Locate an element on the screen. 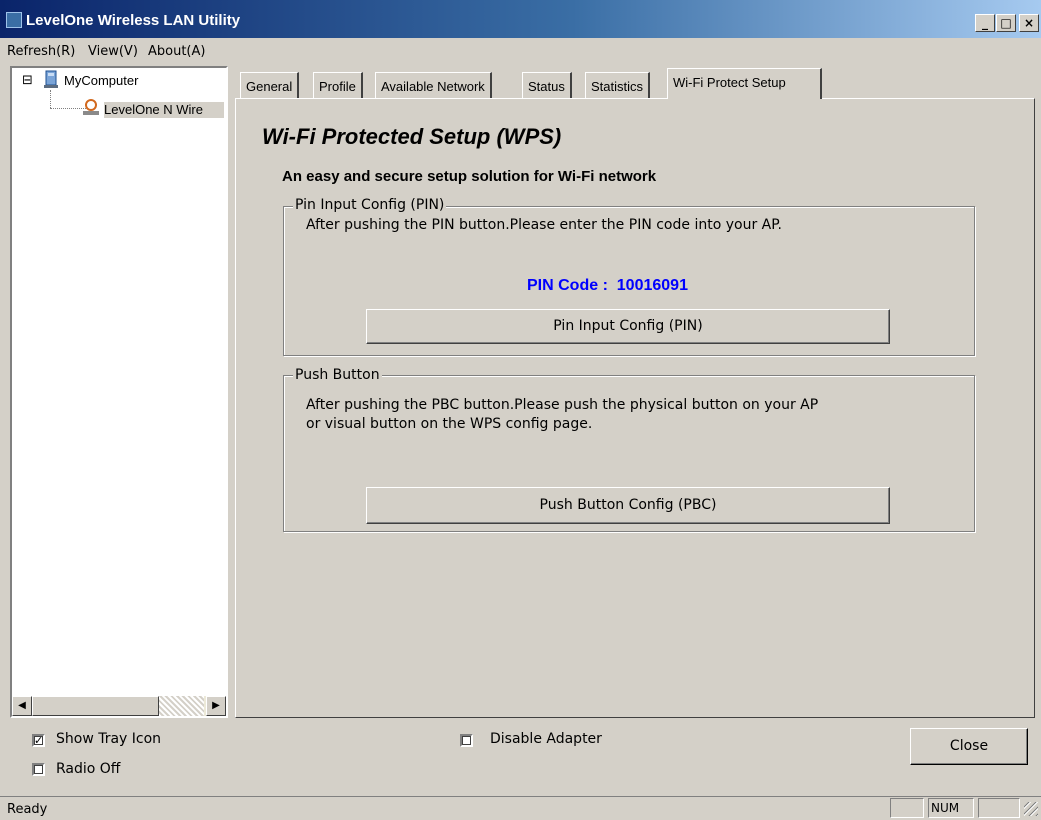 This screenshot has width=1041, height=820. num-lock-indicator: NUM is located at coordinates (951, 808).